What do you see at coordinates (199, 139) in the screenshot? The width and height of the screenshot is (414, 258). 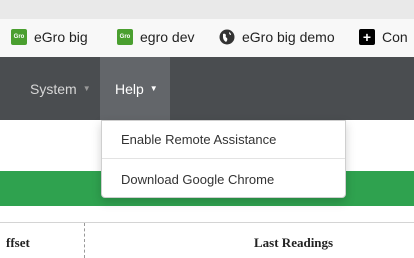 I see `menu-item-label: Enable Remote Assistance` at bounding box center [199, 139].